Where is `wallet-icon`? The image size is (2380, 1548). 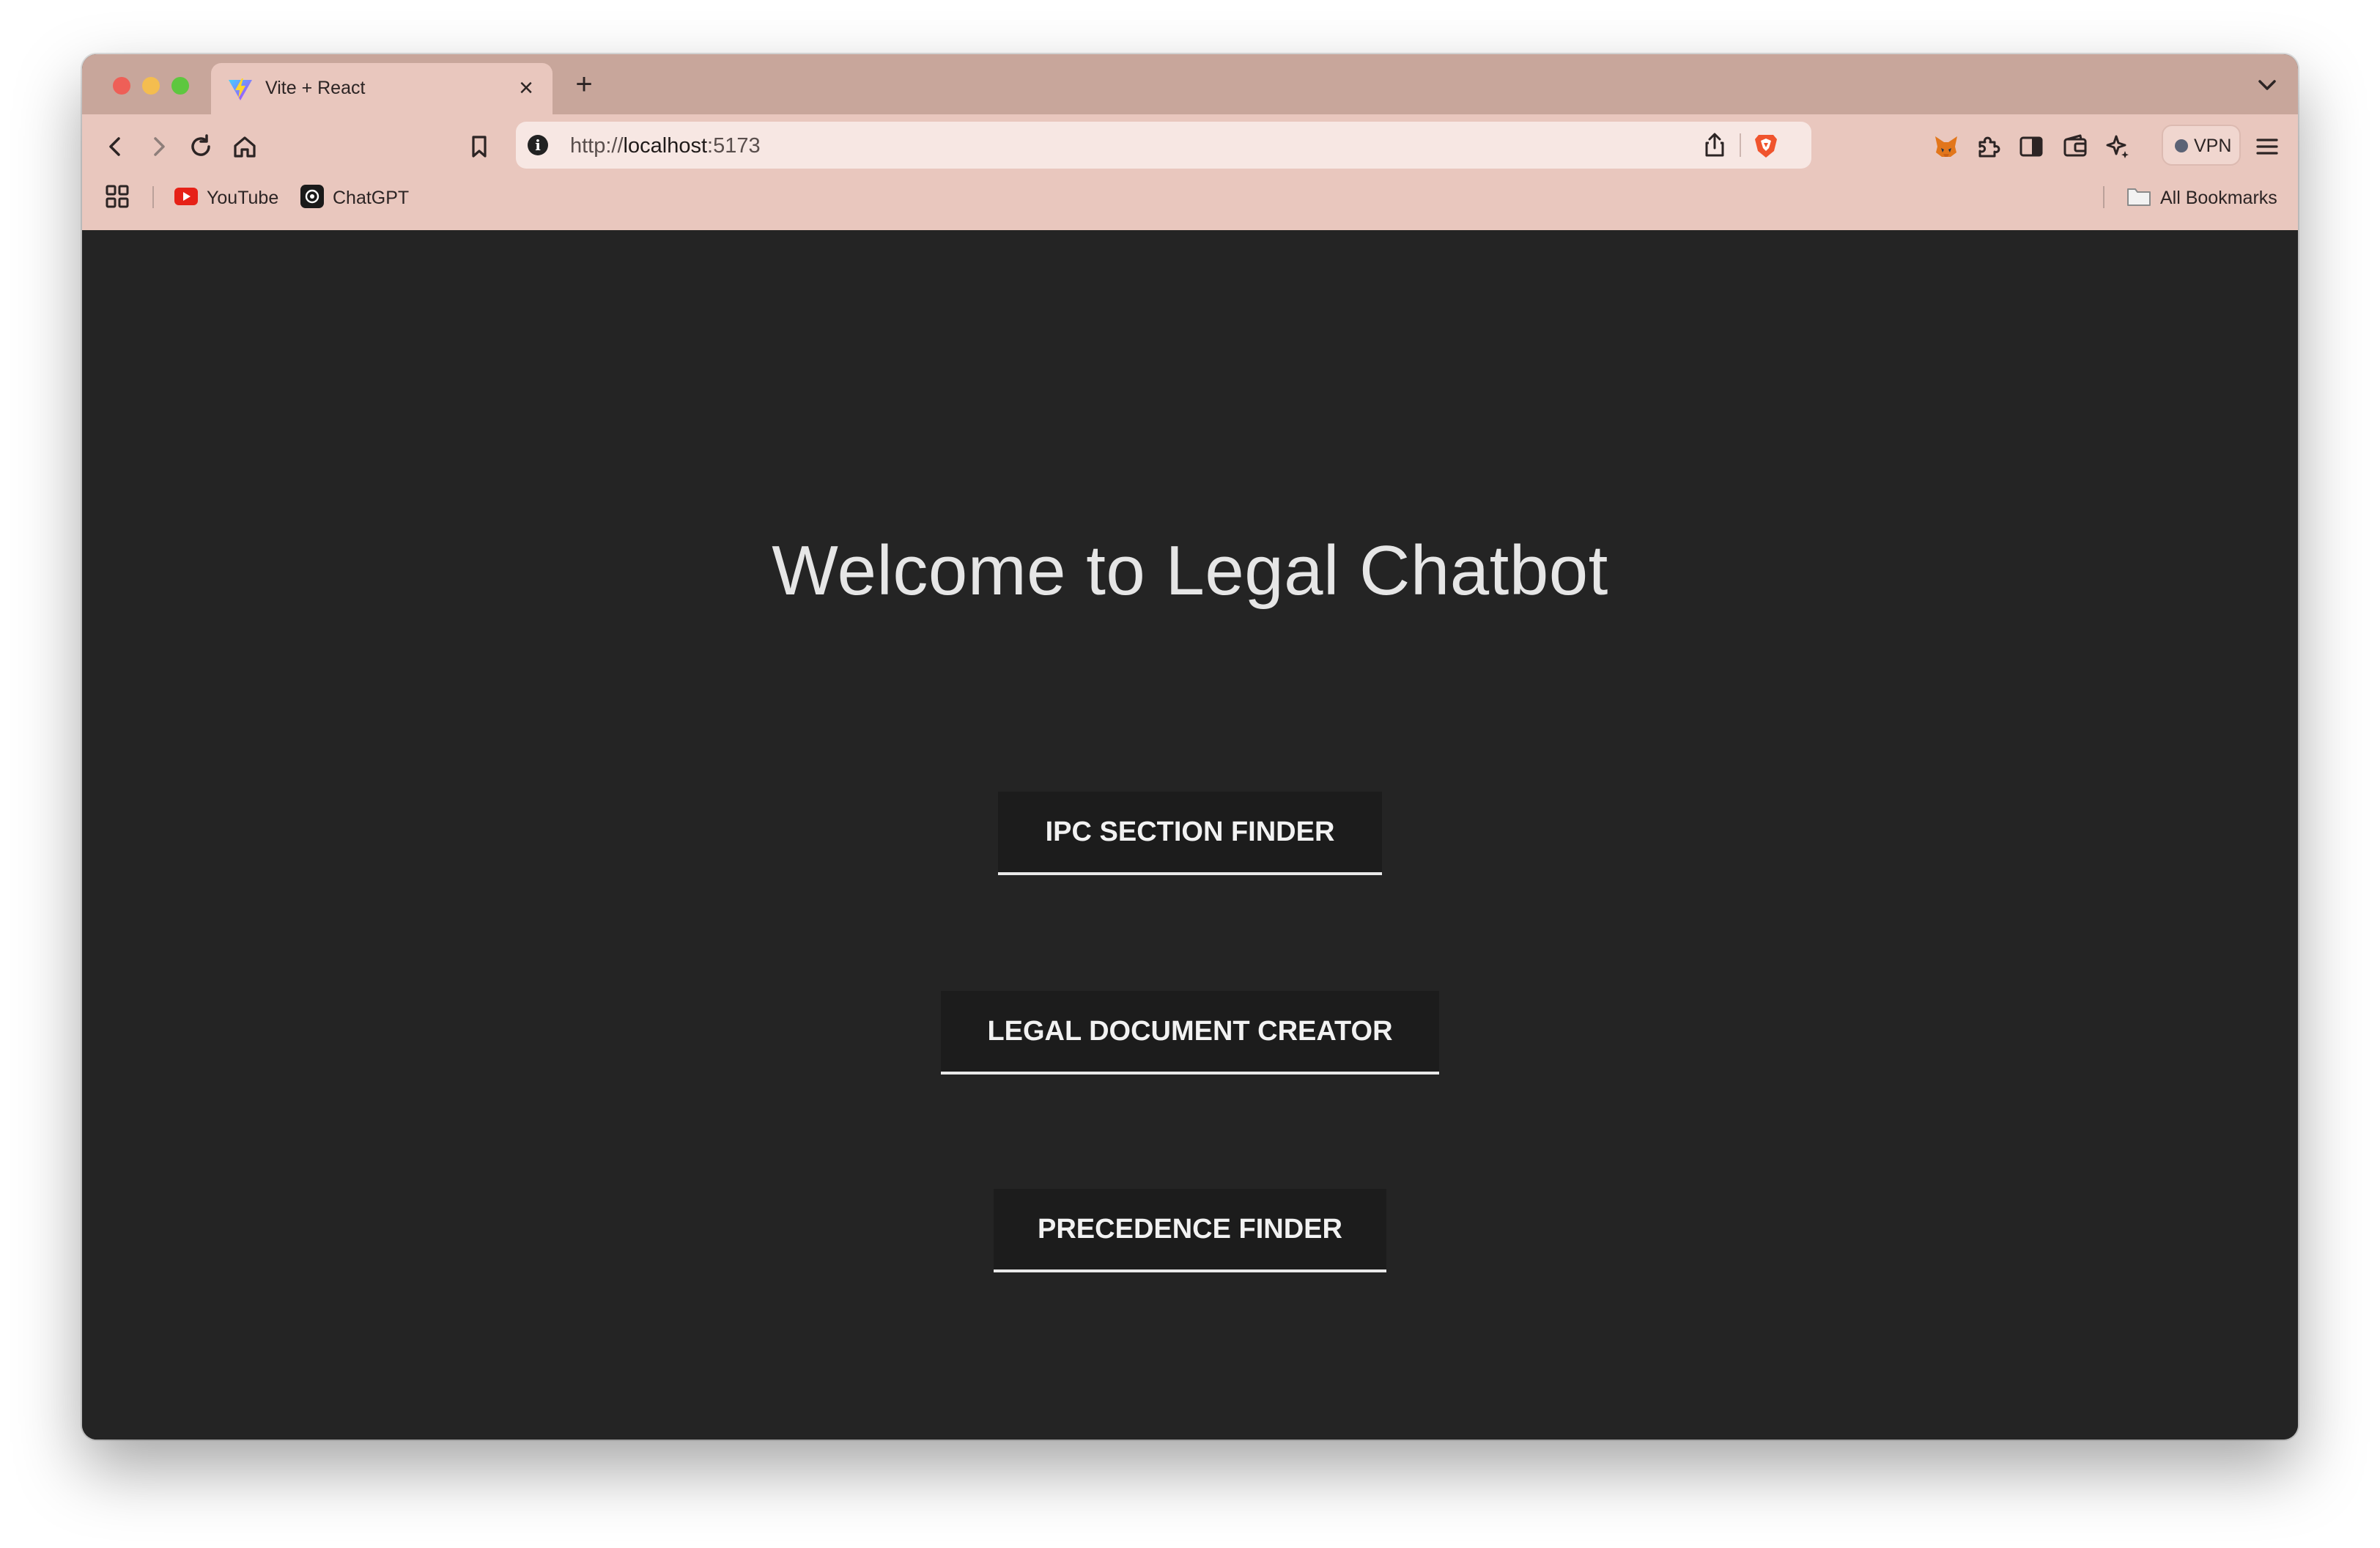 wallet-icon is located at coordinates (2075, 146).